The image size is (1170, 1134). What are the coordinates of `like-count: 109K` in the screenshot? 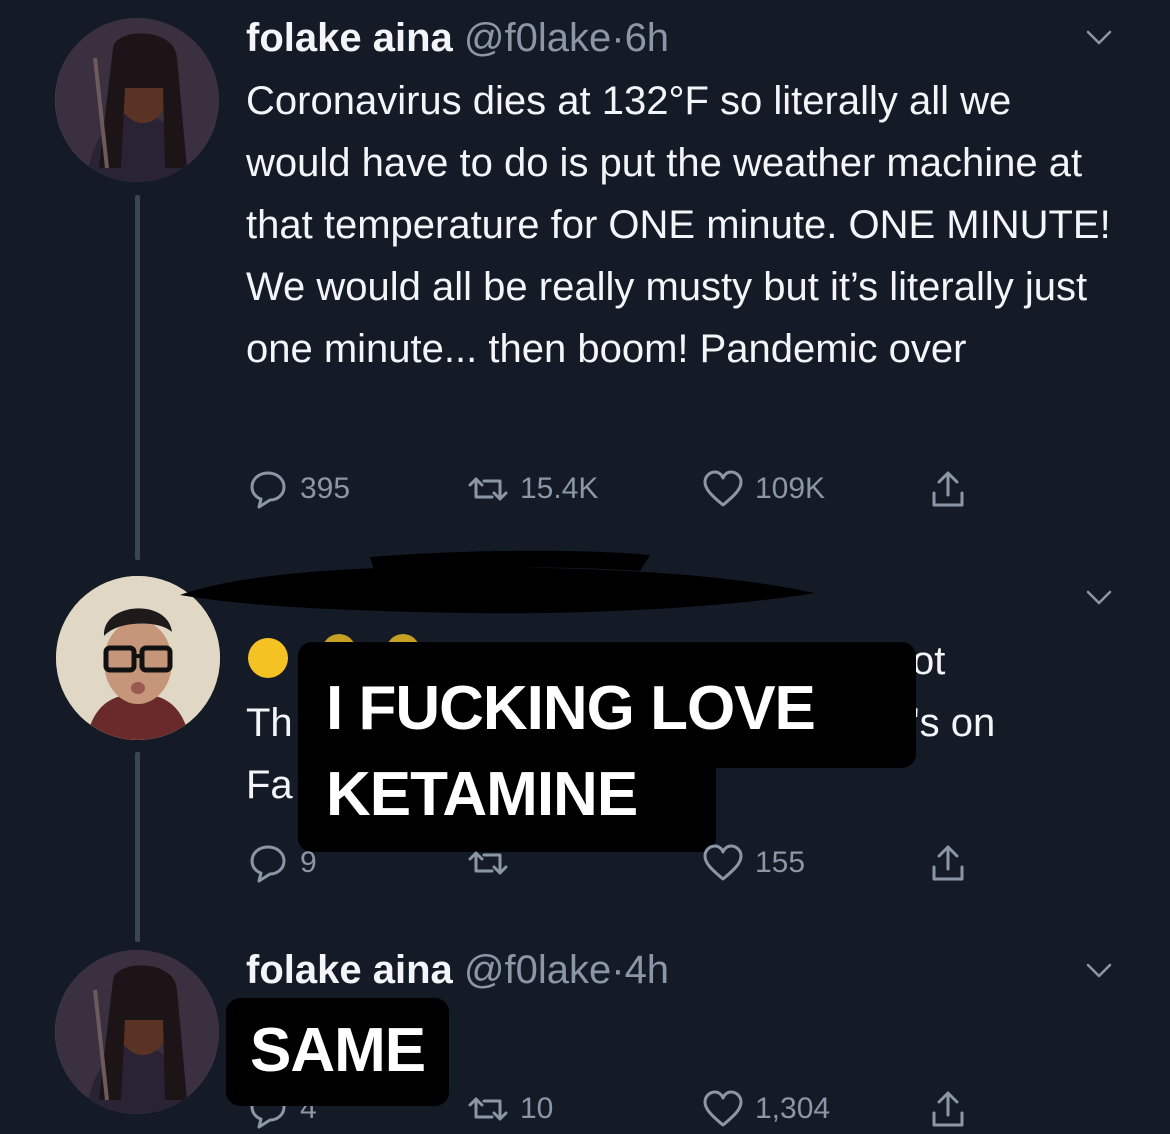 It's located at (790, 488).